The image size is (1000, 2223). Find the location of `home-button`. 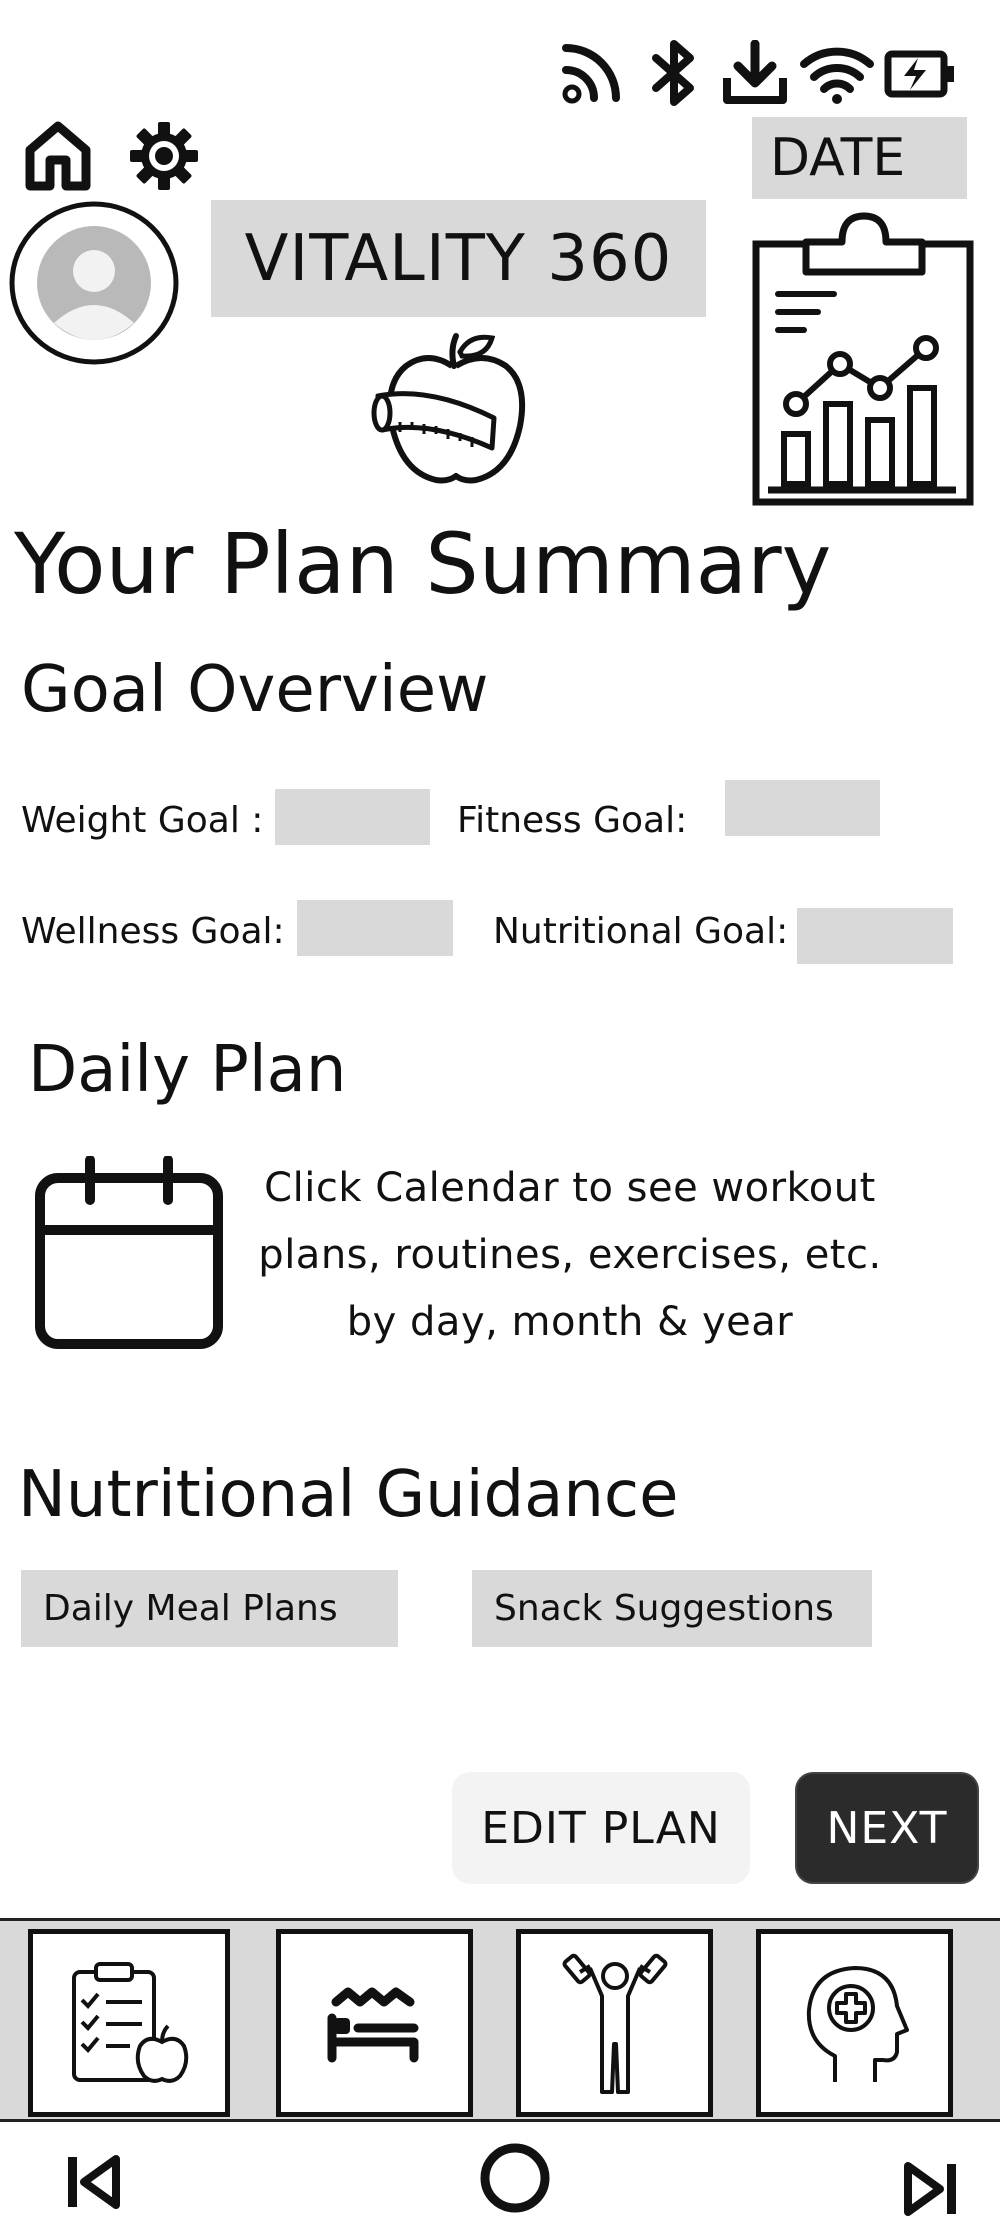

home-button is located at coordinates (58, 156).